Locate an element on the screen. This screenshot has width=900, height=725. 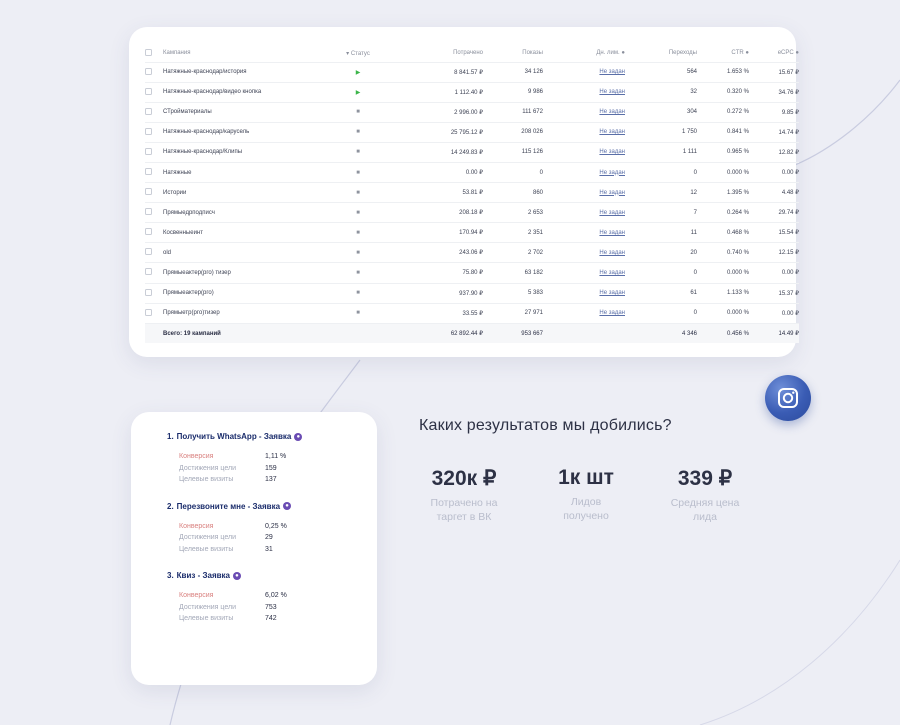
campaign-name: Прямыедрподписч is located at coordinates (238, 212).